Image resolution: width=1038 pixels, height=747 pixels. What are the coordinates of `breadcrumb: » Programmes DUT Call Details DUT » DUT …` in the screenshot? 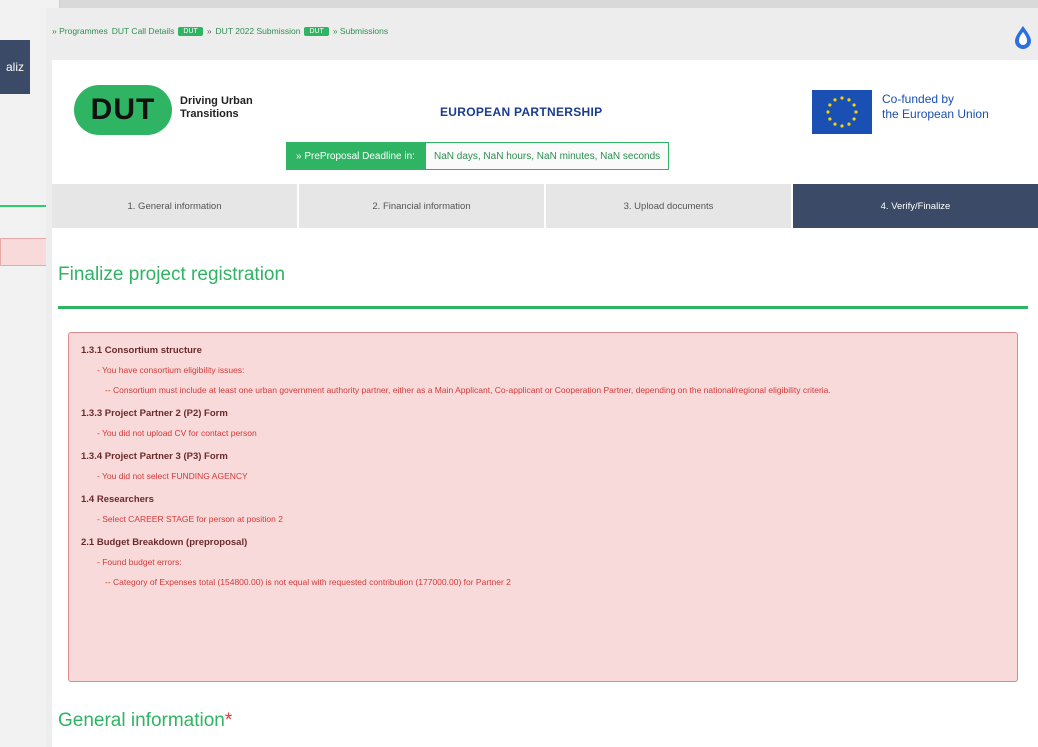 It's located at (542, 31).